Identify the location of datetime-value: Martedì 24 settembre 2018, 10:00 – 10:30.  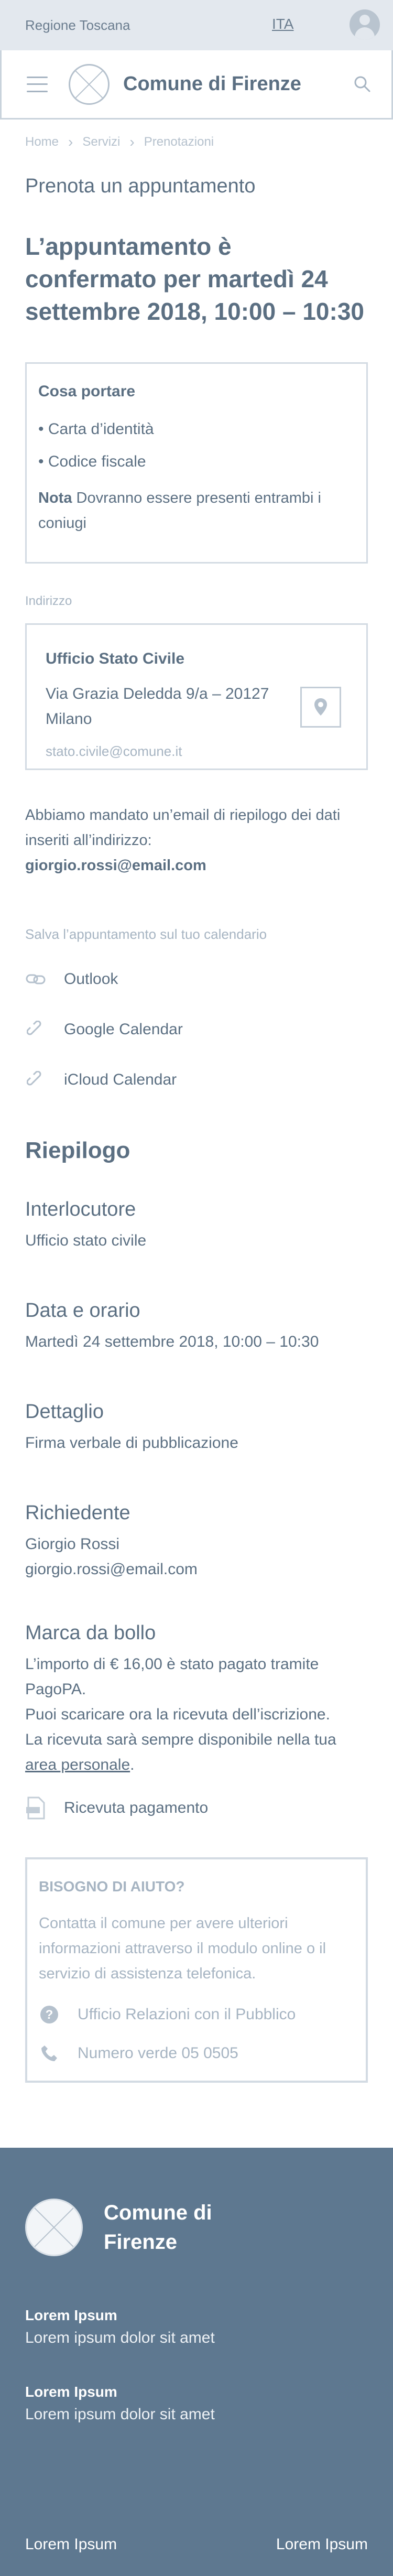
(172, 1341).